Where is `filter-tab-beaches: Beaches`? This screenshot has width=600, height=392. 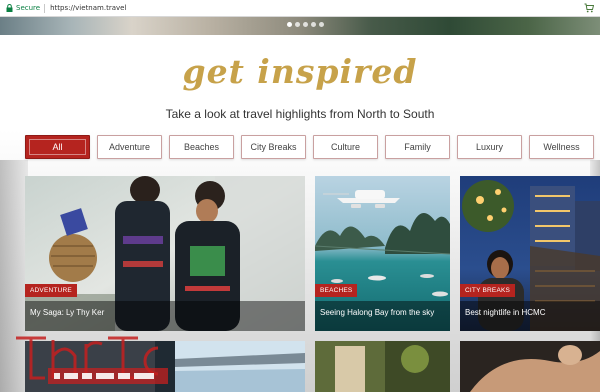 filter-tab-beaches: Beaches is located at coordinates (201, 147).